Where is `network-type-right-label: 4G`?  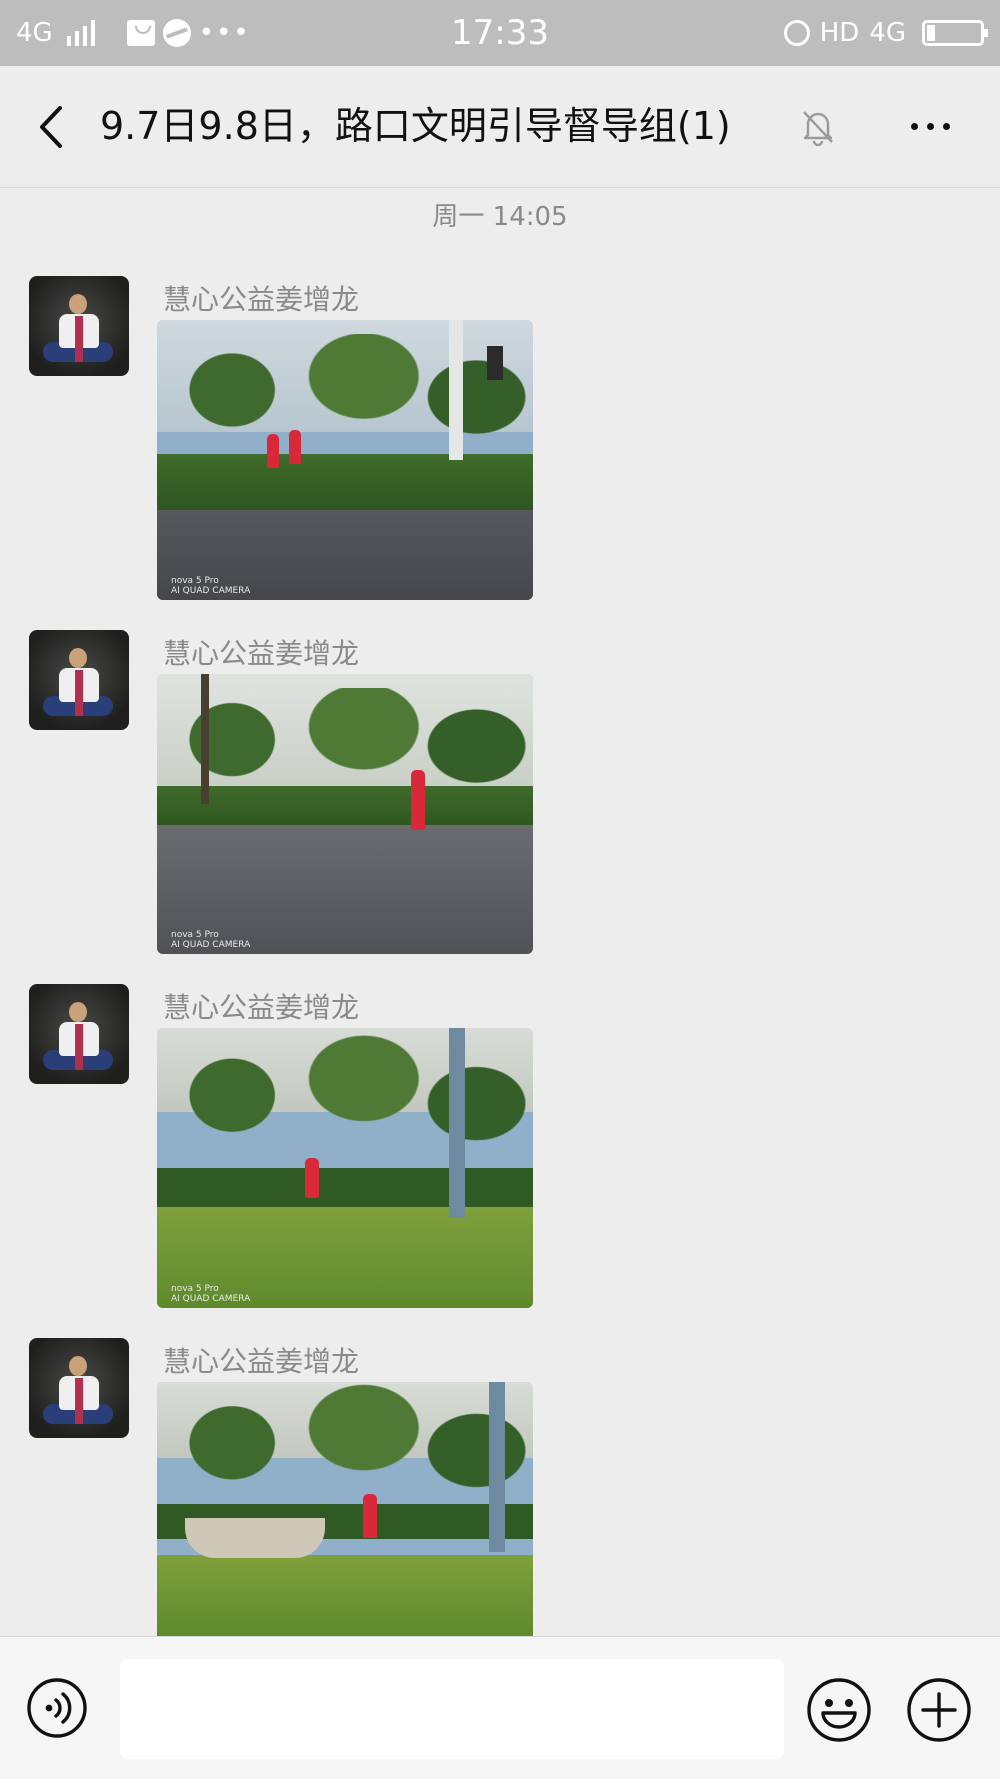 network-type-right-label: 4G is located at coordinates (887, 33).